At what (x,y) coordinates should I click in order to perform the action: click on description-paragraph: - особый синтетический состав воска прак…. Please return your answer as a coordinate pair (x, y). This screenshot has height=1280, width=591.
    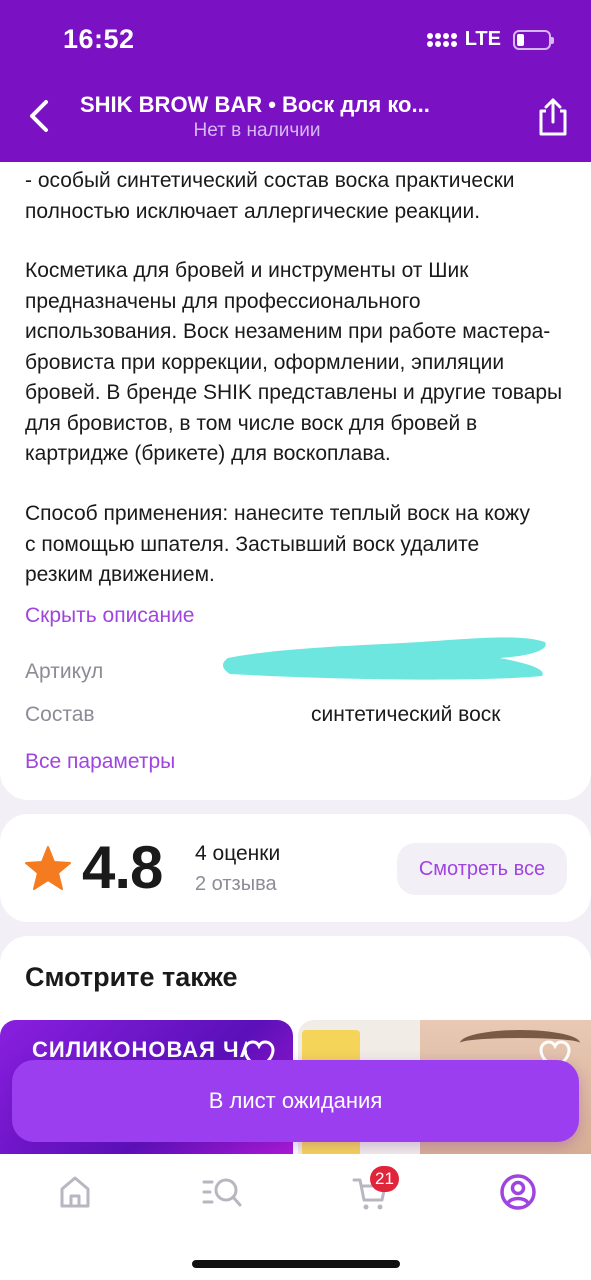
    Looking at the image, I should click on (270, 196).